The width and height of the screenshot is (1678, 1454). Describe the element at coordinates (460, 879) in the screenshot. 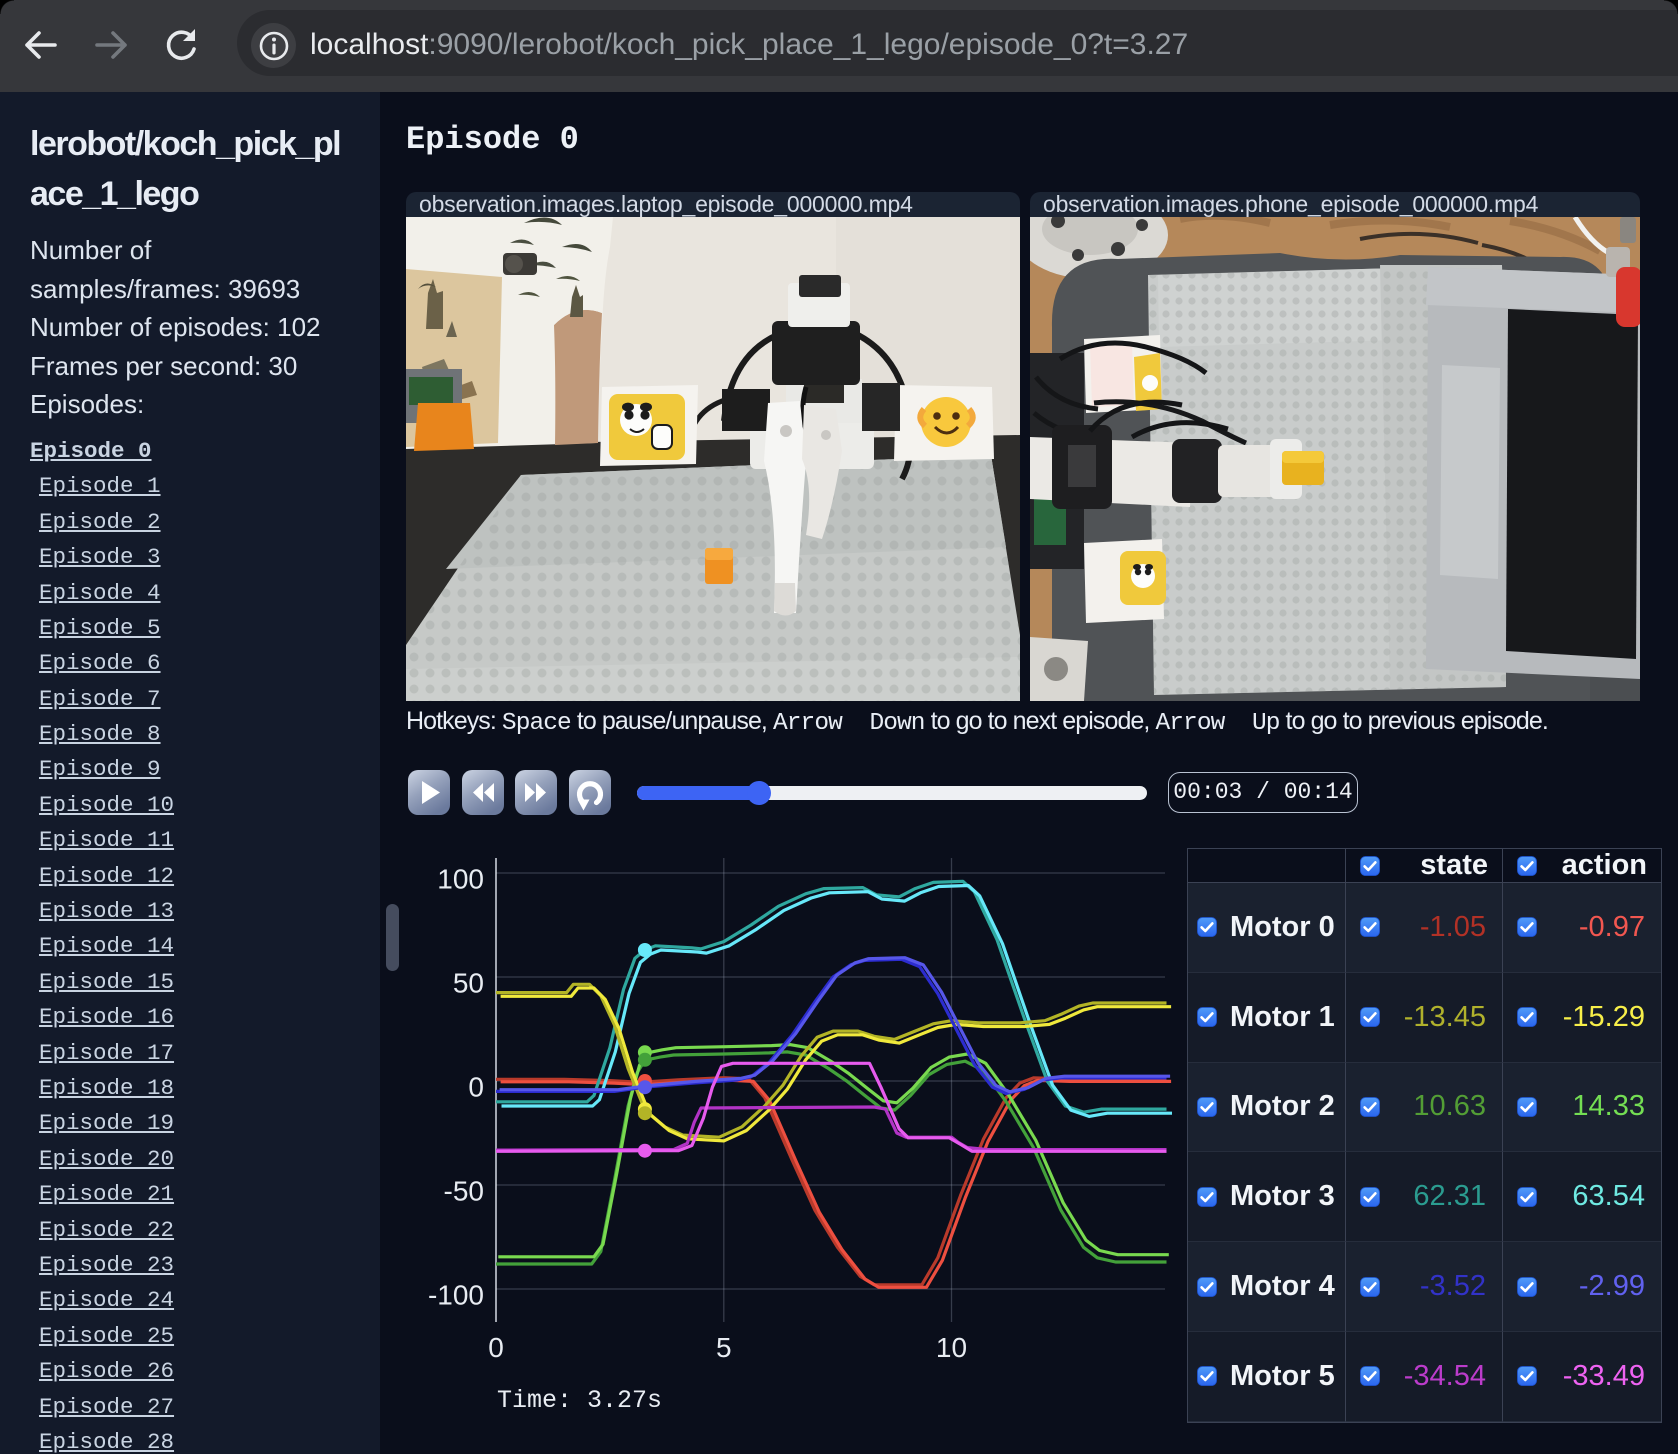

I see `svg-text: 100` at that location.